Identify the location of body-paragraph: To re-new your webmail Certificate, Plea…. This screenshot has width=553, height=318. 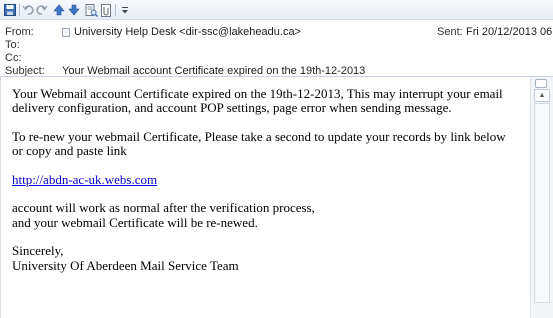
(259, 143).